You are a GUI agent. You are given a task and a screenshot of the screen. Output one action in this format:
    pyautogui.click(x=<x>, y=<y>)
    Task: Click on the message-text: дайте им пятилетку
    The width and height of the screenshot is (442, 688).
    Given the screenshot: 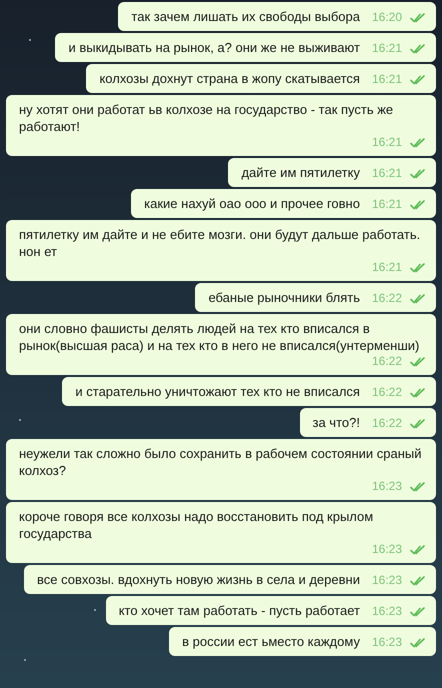 What is the action you would take?
    pyautogui.click(x=300, y=172)
    